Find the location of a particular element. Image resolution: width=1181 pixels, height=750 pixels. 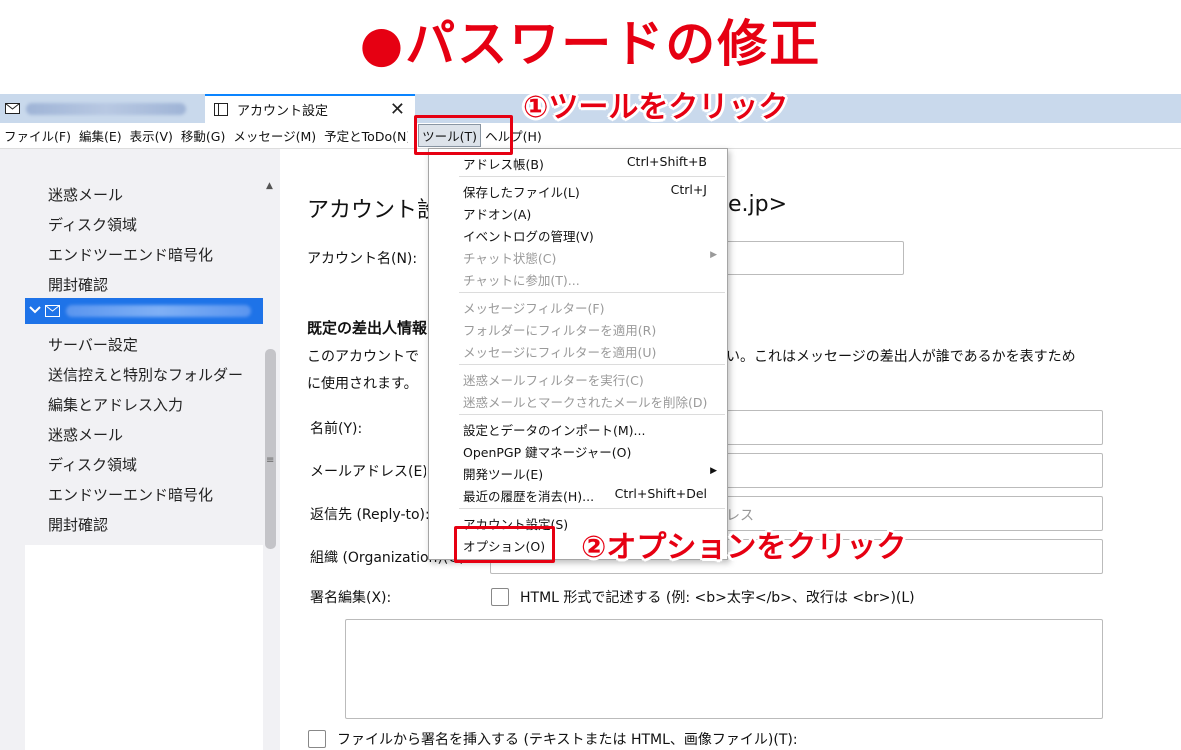

sidebar-item-return-receipts-2: 開封確認 is located at coordinates (78, 524).